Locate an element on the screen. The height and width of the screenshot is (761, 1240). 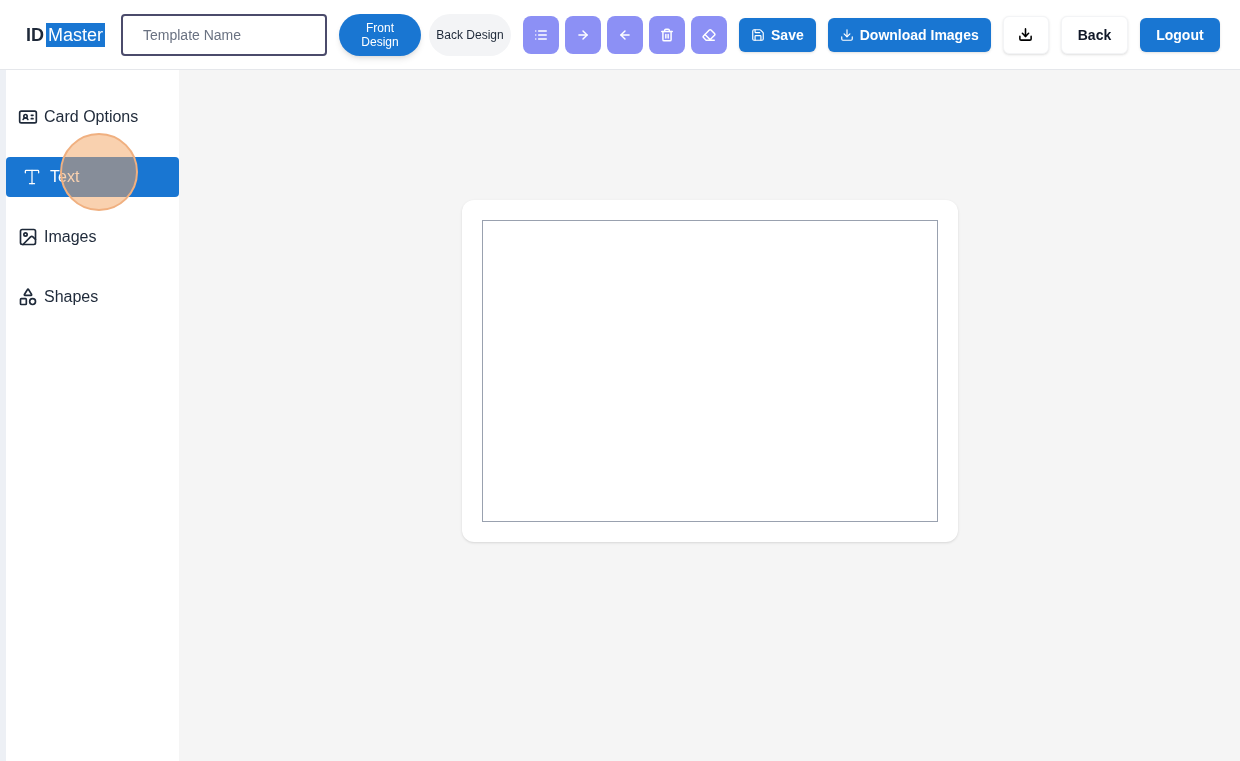
logout-button: Logout is located at coordinates (1180, 34).